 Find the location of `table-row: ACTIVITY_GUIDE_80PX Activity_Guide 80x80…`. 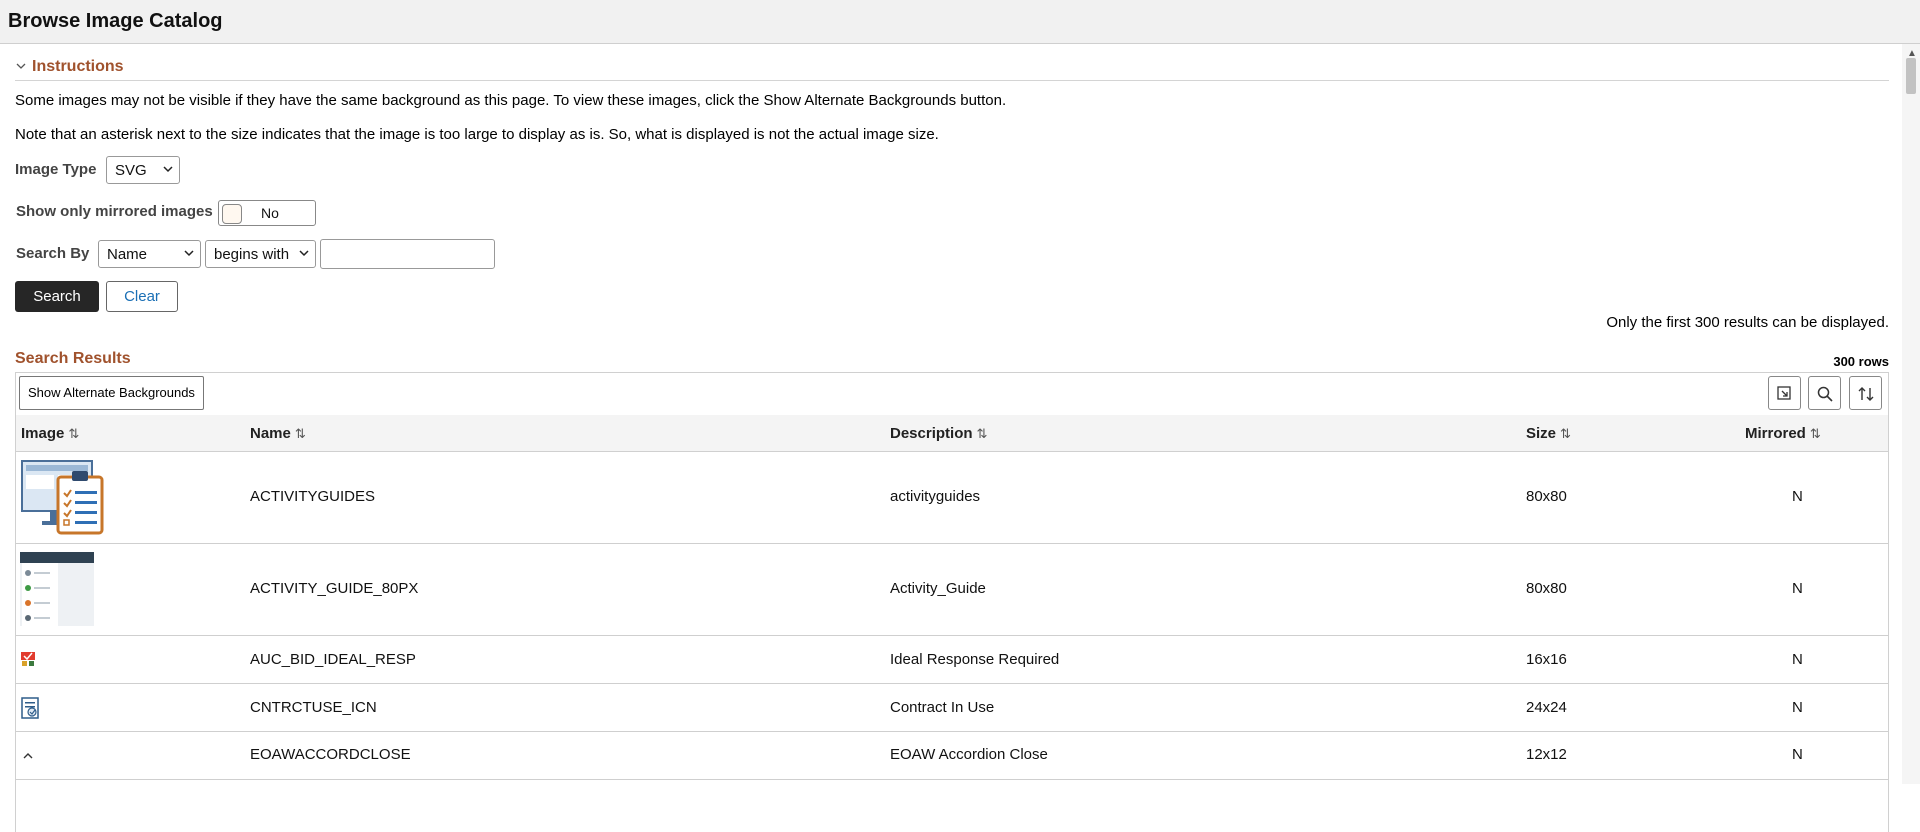

table-row: ACTIVITY_GUIDE_80PX Activity_Guide 80x80… is located at coordinates (952, 590).